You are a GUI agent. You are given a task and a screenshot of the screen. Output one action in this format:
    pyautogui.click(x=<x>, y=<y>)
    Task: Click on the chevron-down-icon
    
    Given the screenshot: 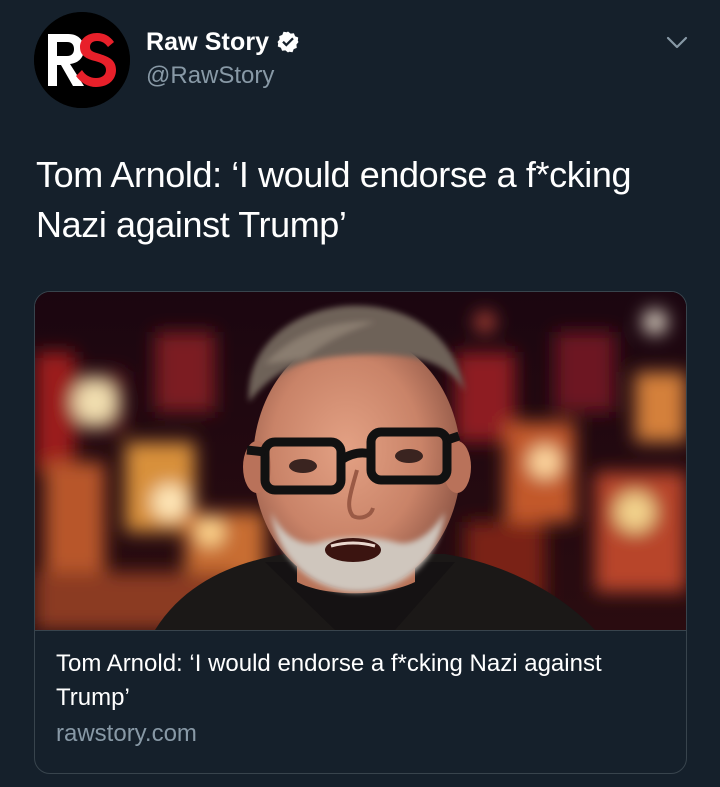 What is the action you would take?
    pyautogui.click(x=677, y=43)
    